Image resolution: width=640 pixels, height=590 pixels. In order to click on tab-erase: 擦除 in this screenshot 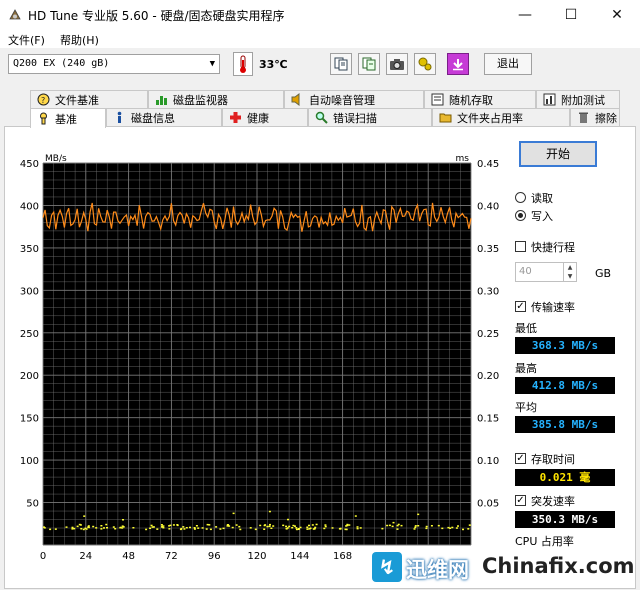, I will do `click(595, 117)`.